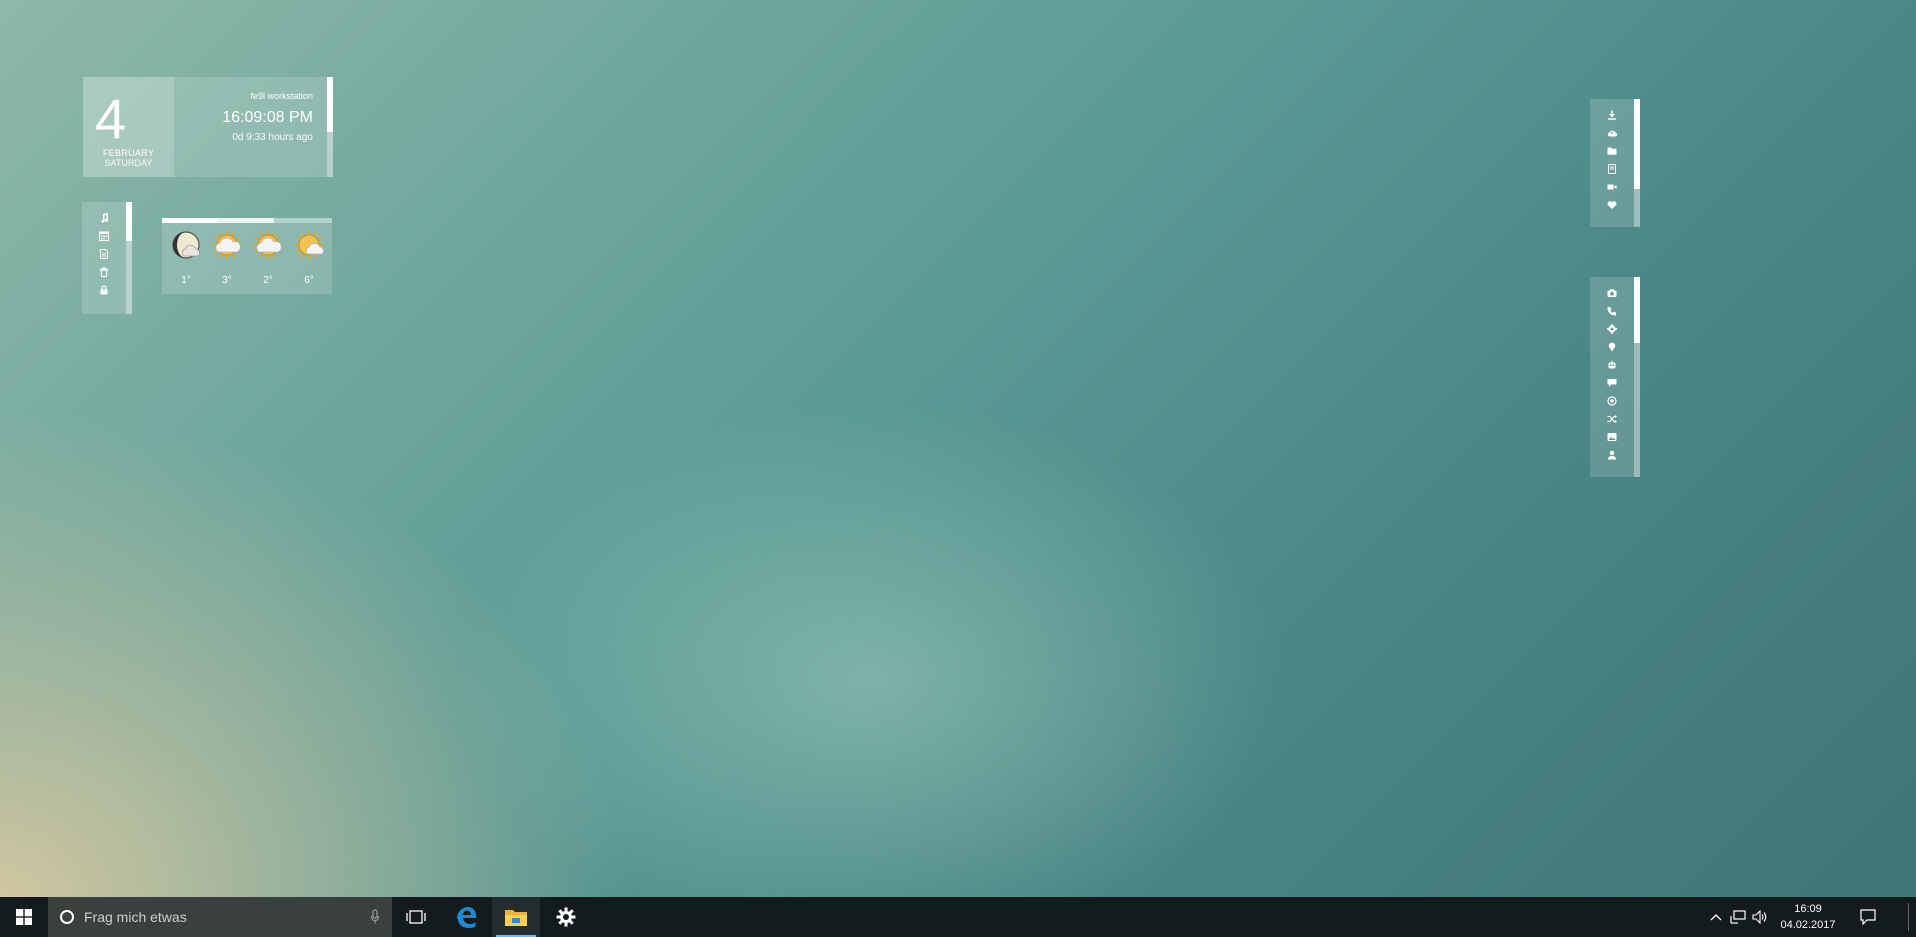  What do you see at coordinates (128, 153) in the screenshot?
I see `month-label: FEBRUARY` at bounding box center [128, 153].